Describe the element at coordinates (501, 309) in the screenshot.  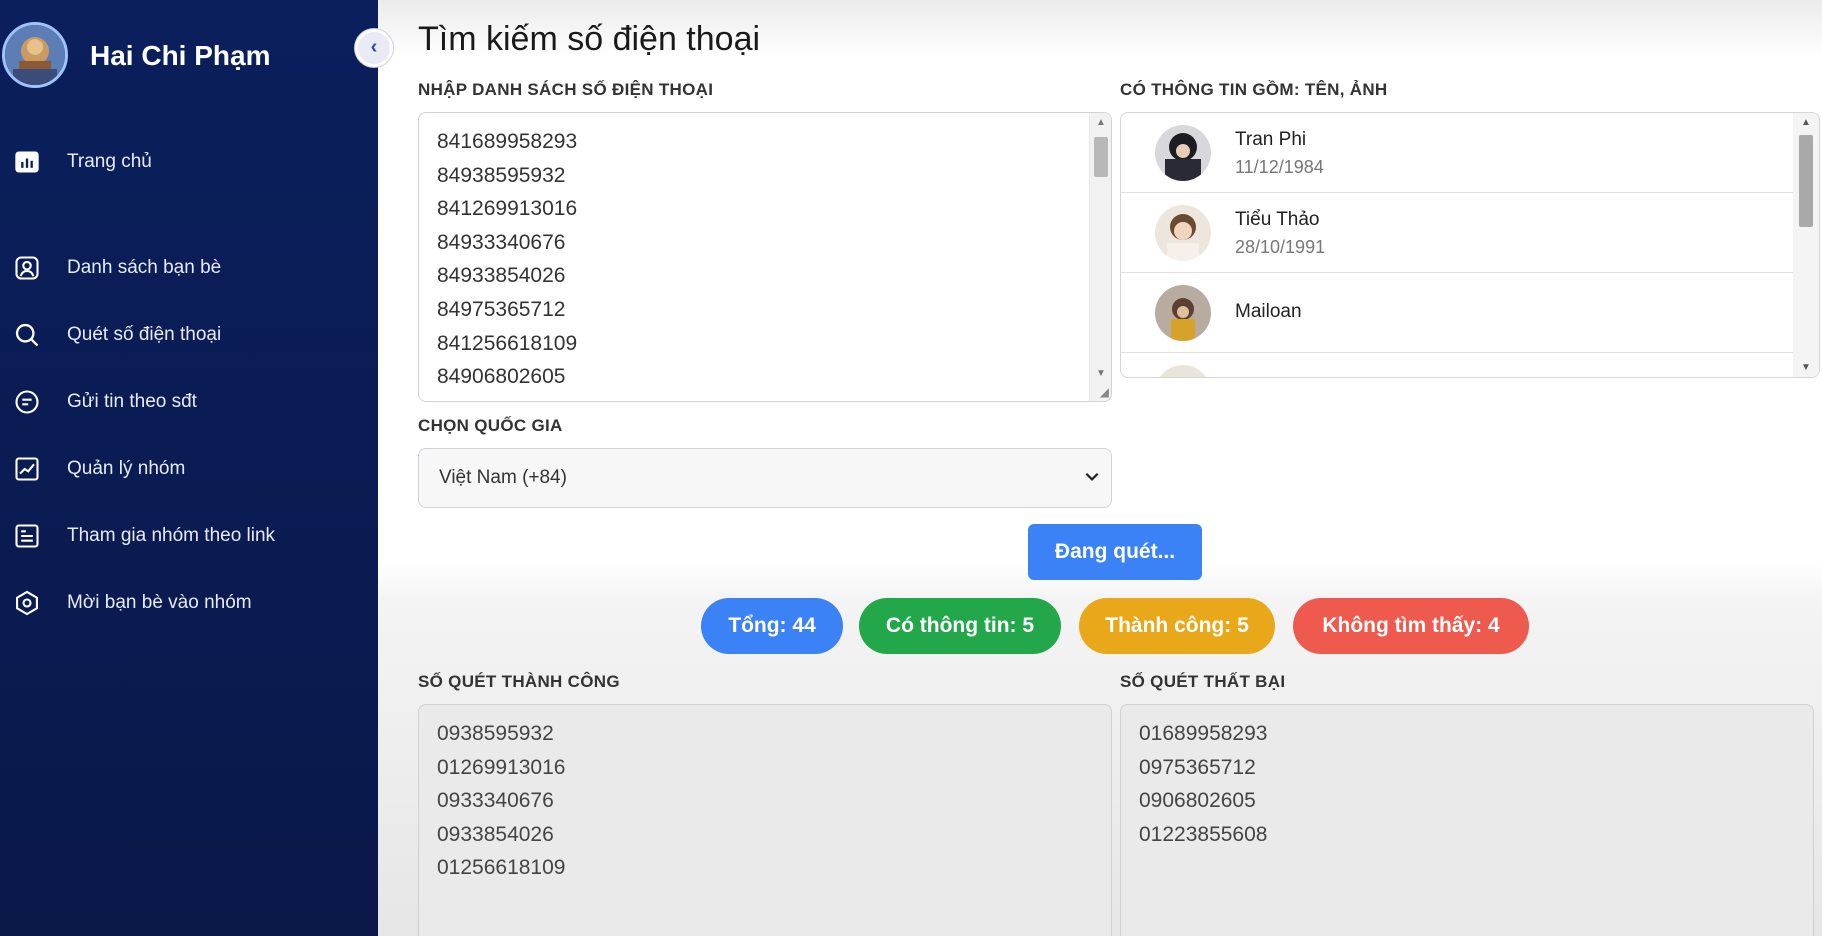
I see `phone-line: 84975365712` at that location.